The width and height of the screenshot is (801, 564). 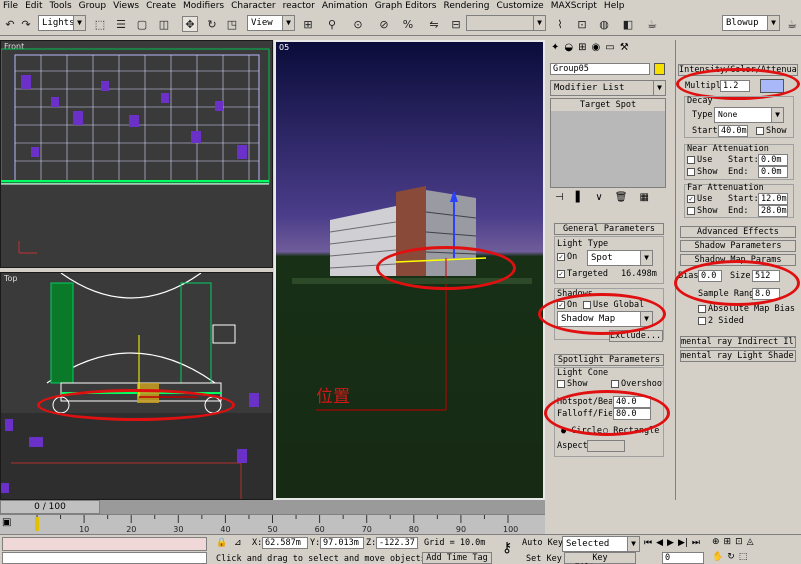 What do you see at coordinates (221, 543) in the screenshot?
I see `lock-icon: 🔒` at bounding box center [221, 543].